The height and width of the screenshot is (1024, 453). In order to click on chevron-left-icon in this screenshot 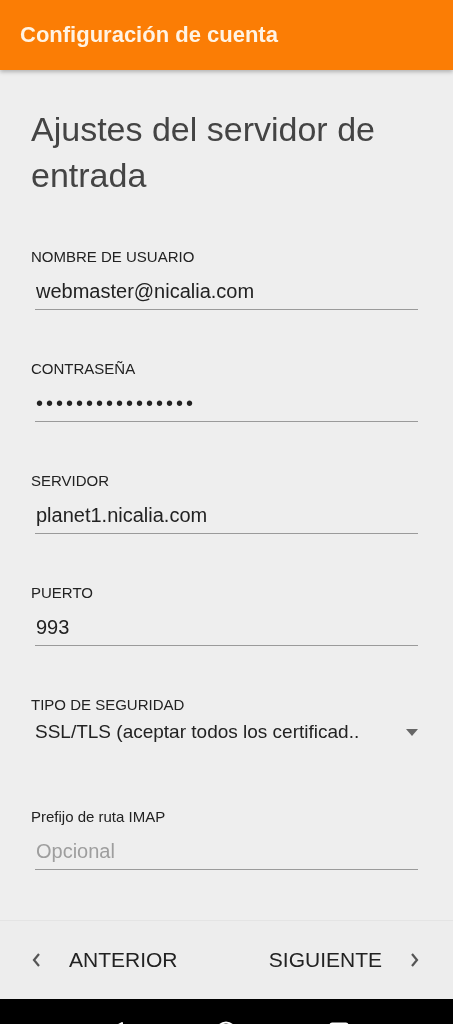, I will do `click(36, 960)`.